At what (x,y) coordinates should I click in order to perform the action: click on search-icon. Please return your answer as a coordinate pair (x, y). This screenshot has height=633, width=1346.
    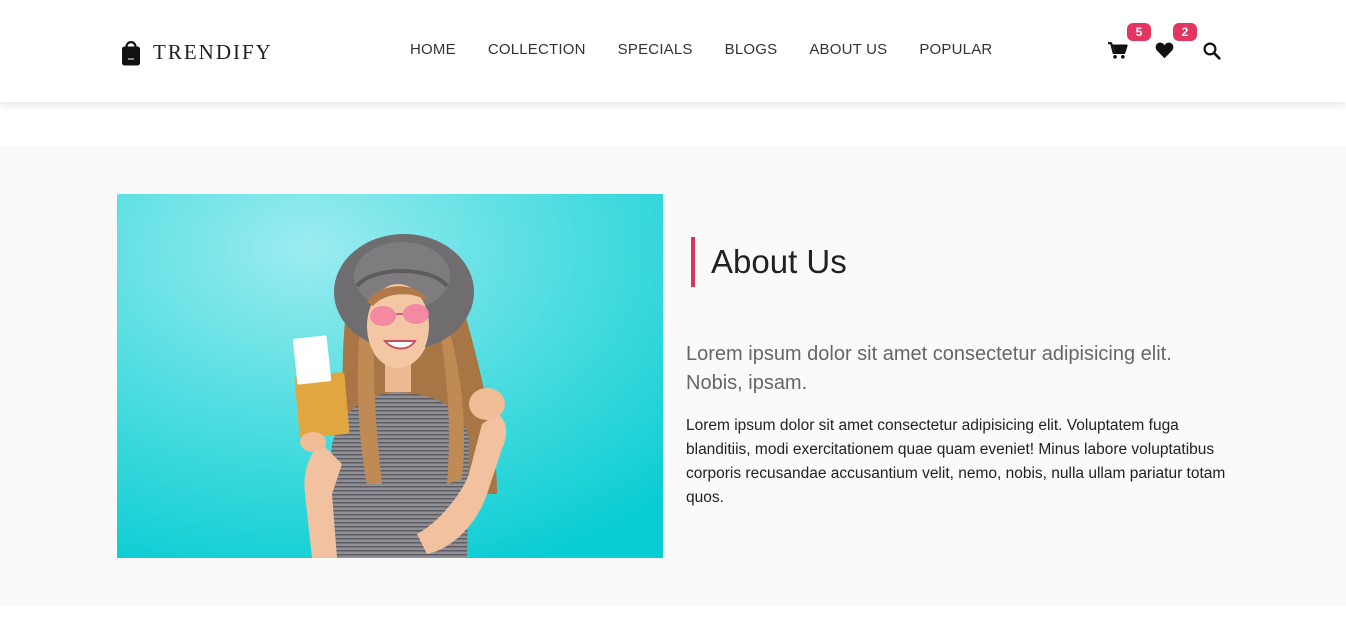
    Looking at the image, I should click on (1212, 51).